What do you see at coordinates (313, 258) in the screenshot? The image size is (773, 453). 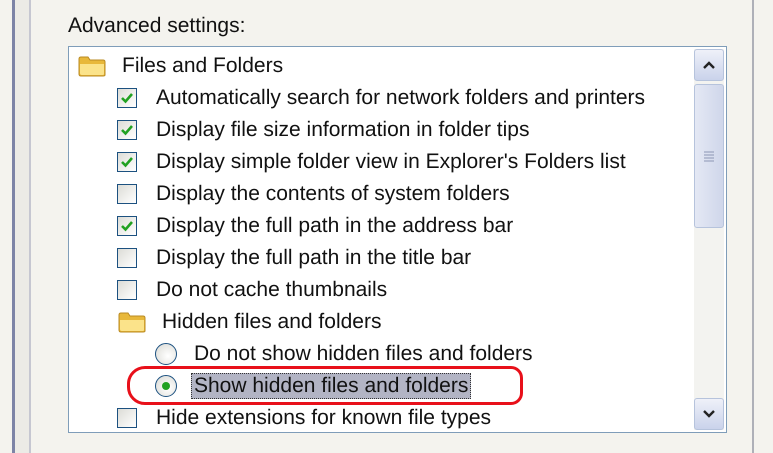 I see `checkbox-label: Display the full path in the title bar` at bounding box center [313, 258].